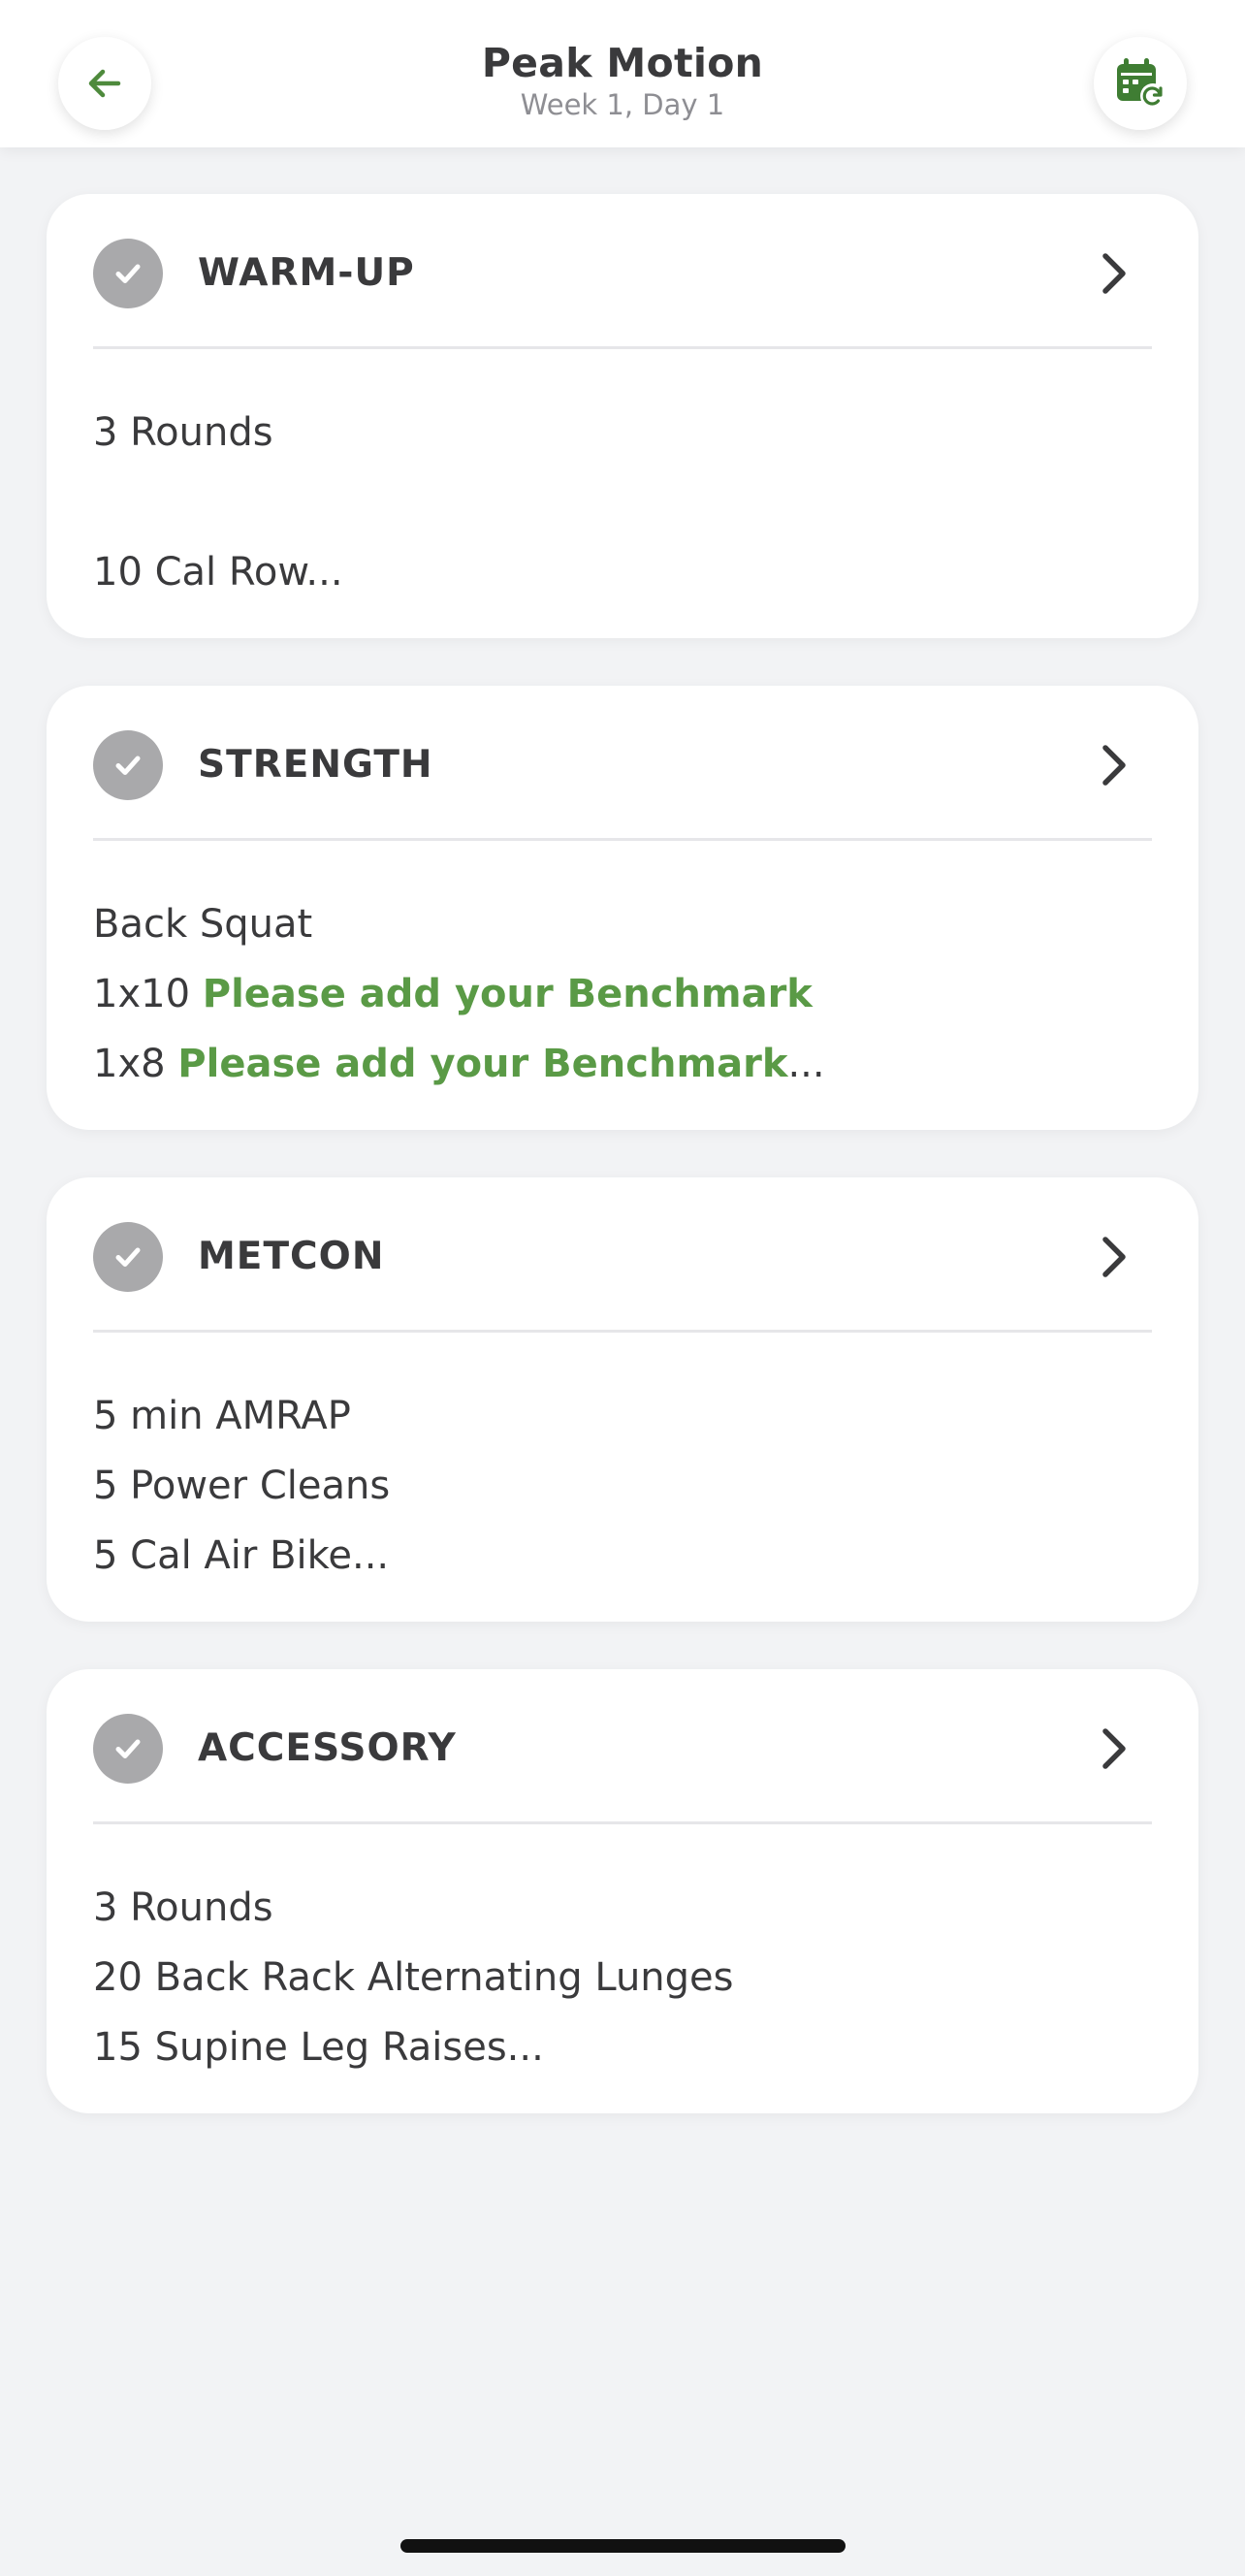  What do you see at coordinates (414, 1977) in the screenshot?
I see `section-line: 20 Back Rack Alternating Lunges` at bounding box center [414, 1977].